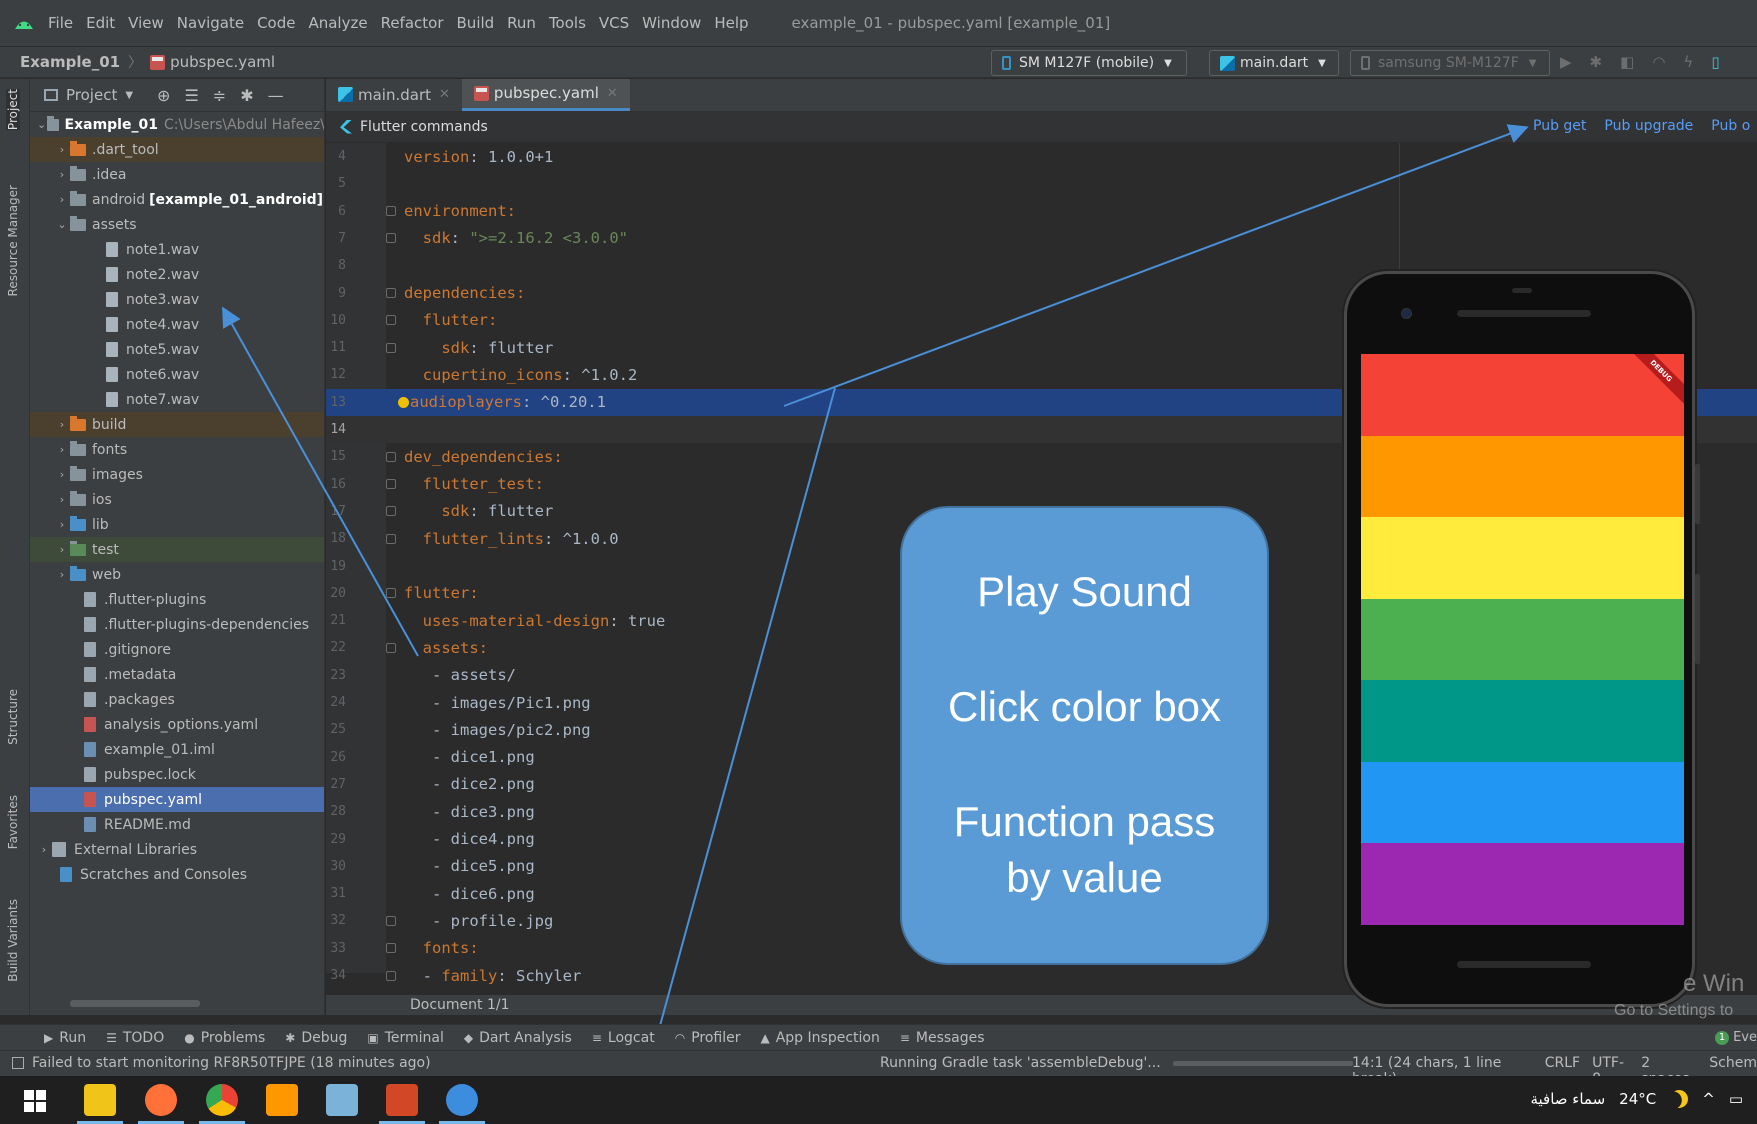 Image resolution: width=1757 pixels, height=1124 pixels. Describe the element at coordinates (13, 940) in the screenshot. I see `strip-tab-build-variants: Build Variants` at that location.